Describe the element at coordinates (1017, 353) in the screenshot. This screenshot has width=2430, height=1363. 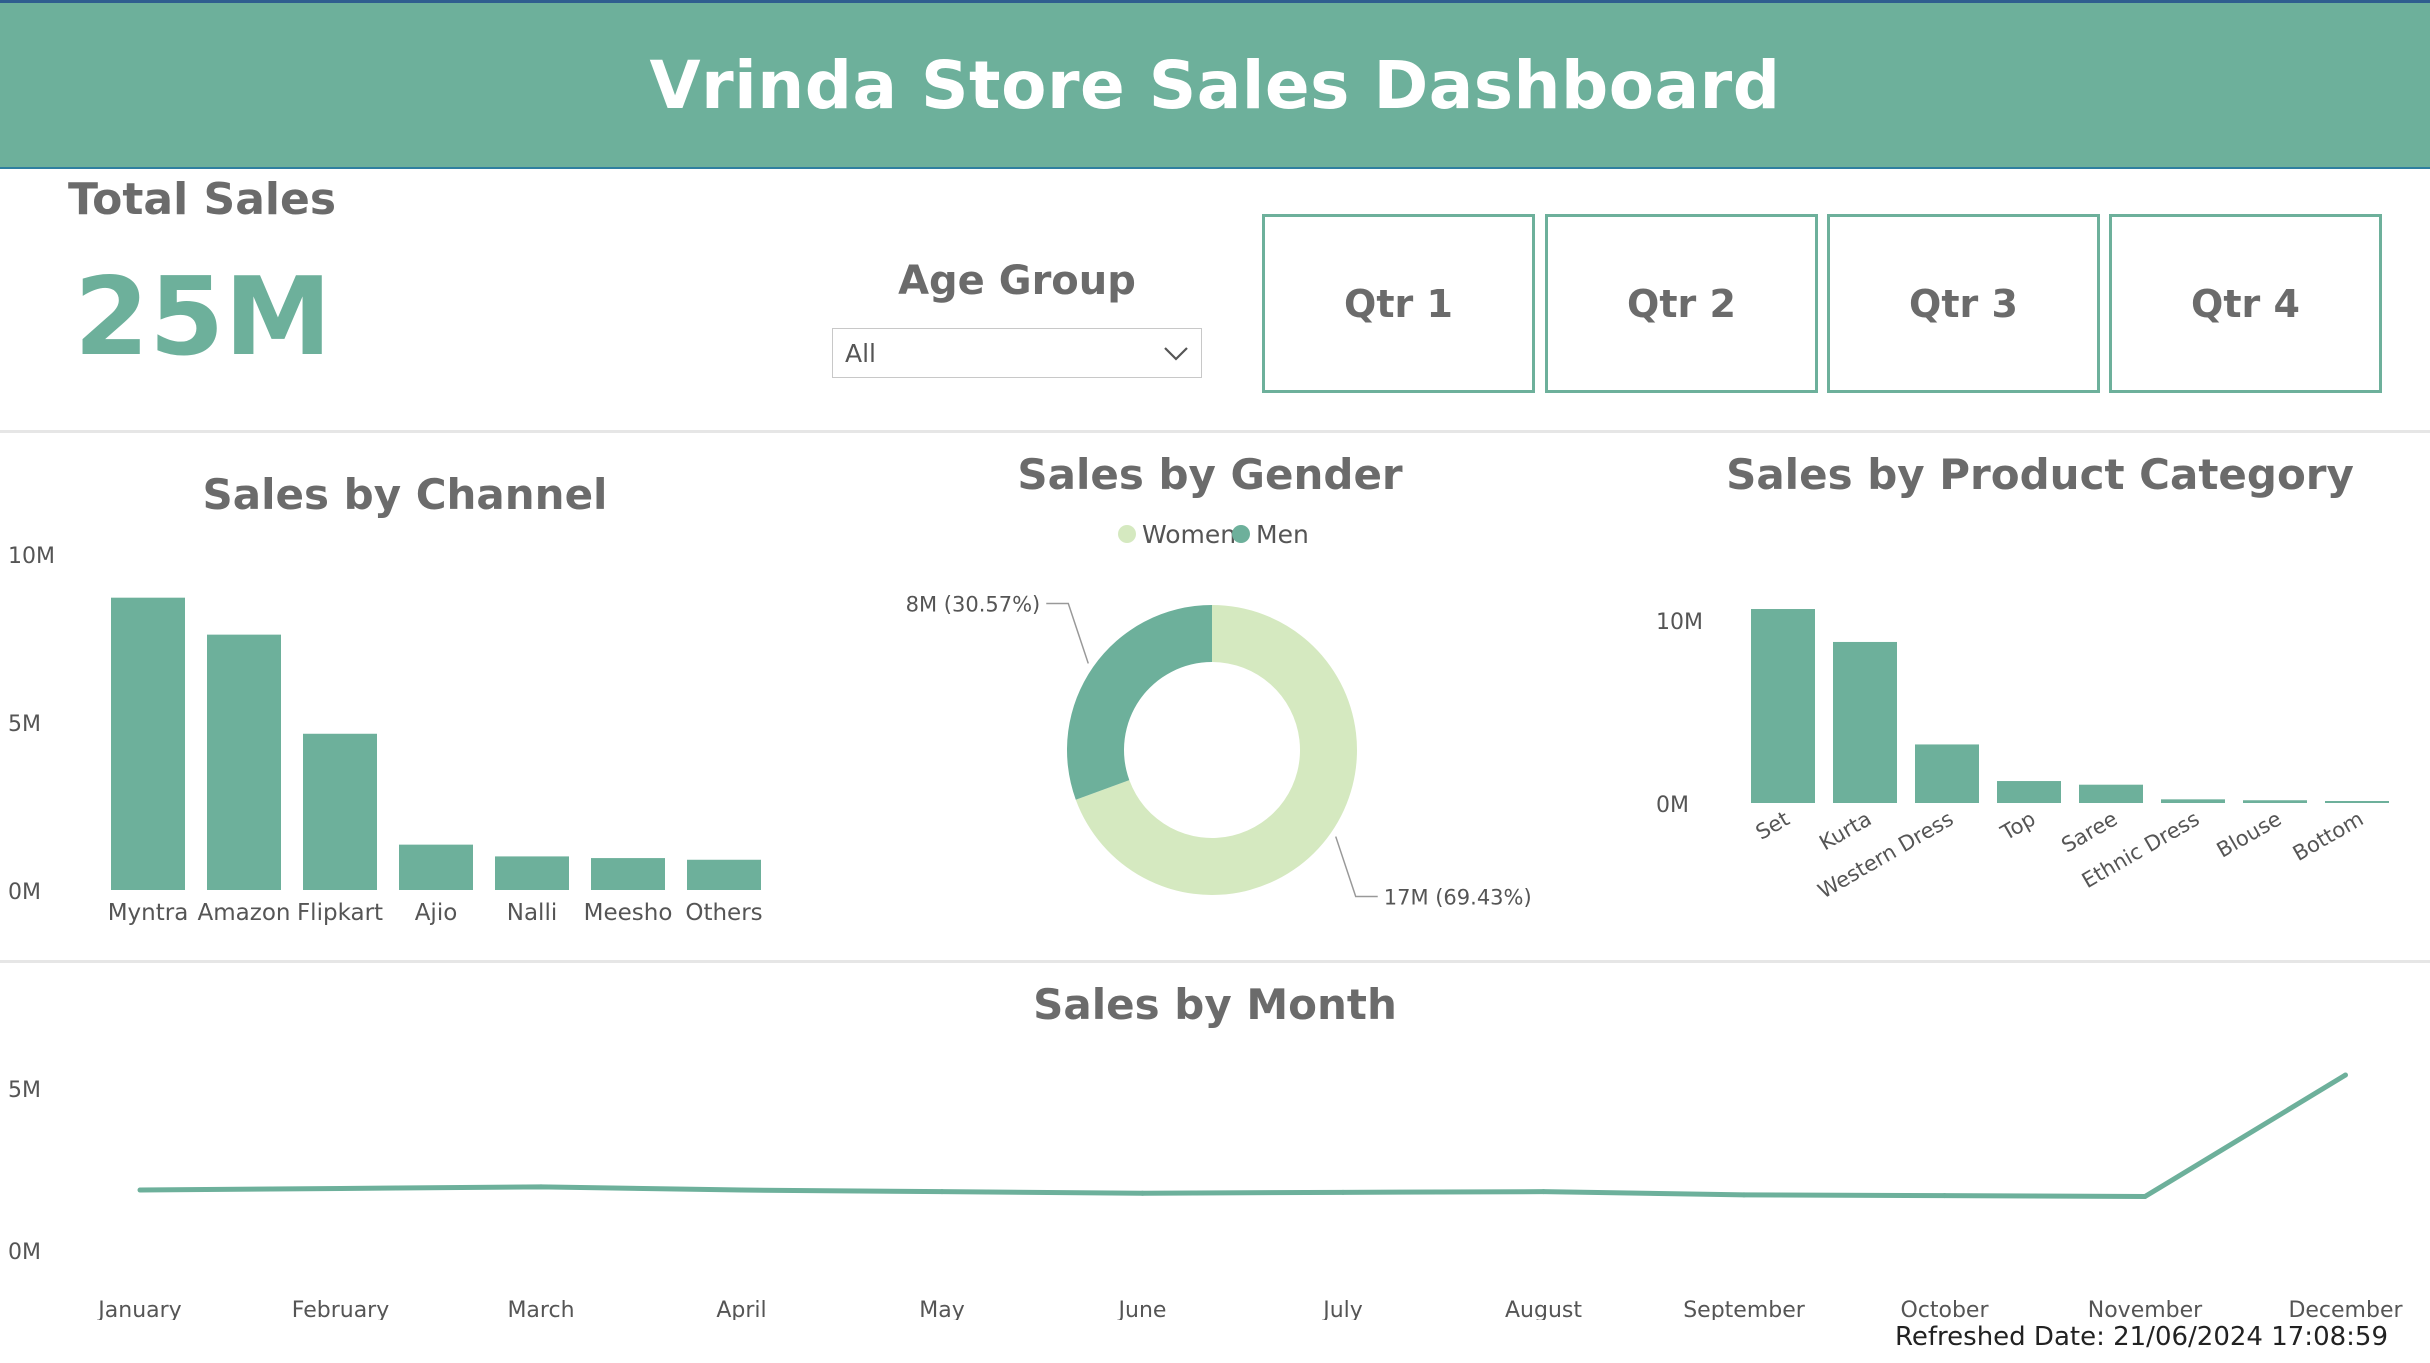
I see `age-group-dropdown: All` at that location.